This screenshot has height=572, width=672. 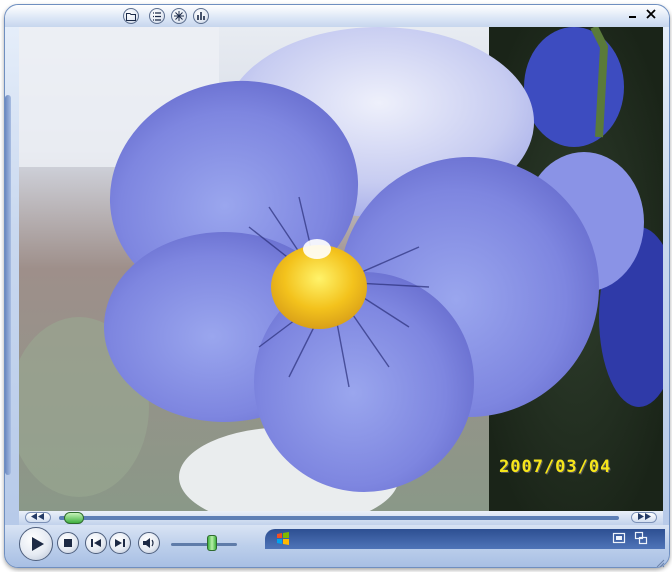 What do you see at coordinates (633, 16) in the screenshot?
I see `minimize-icon` at bounding box center [633, 16].